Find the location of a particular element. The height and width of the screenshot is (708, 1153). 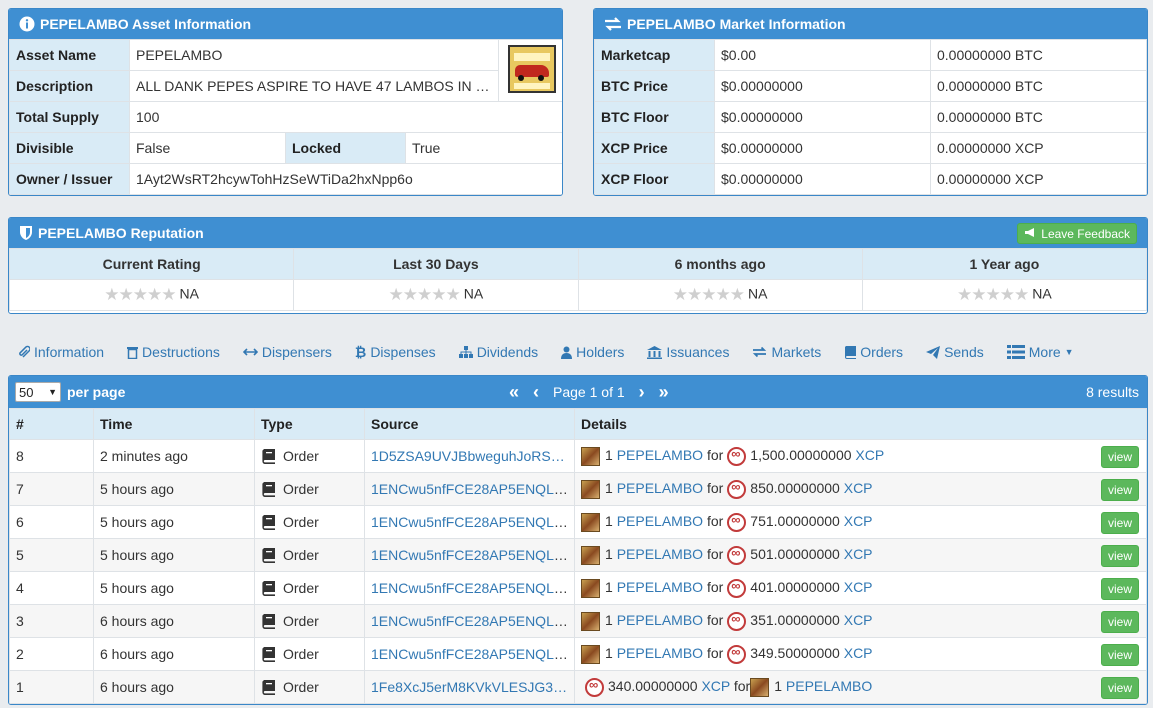

tab-destructions: Destructions is located at coordinates (173, 352).